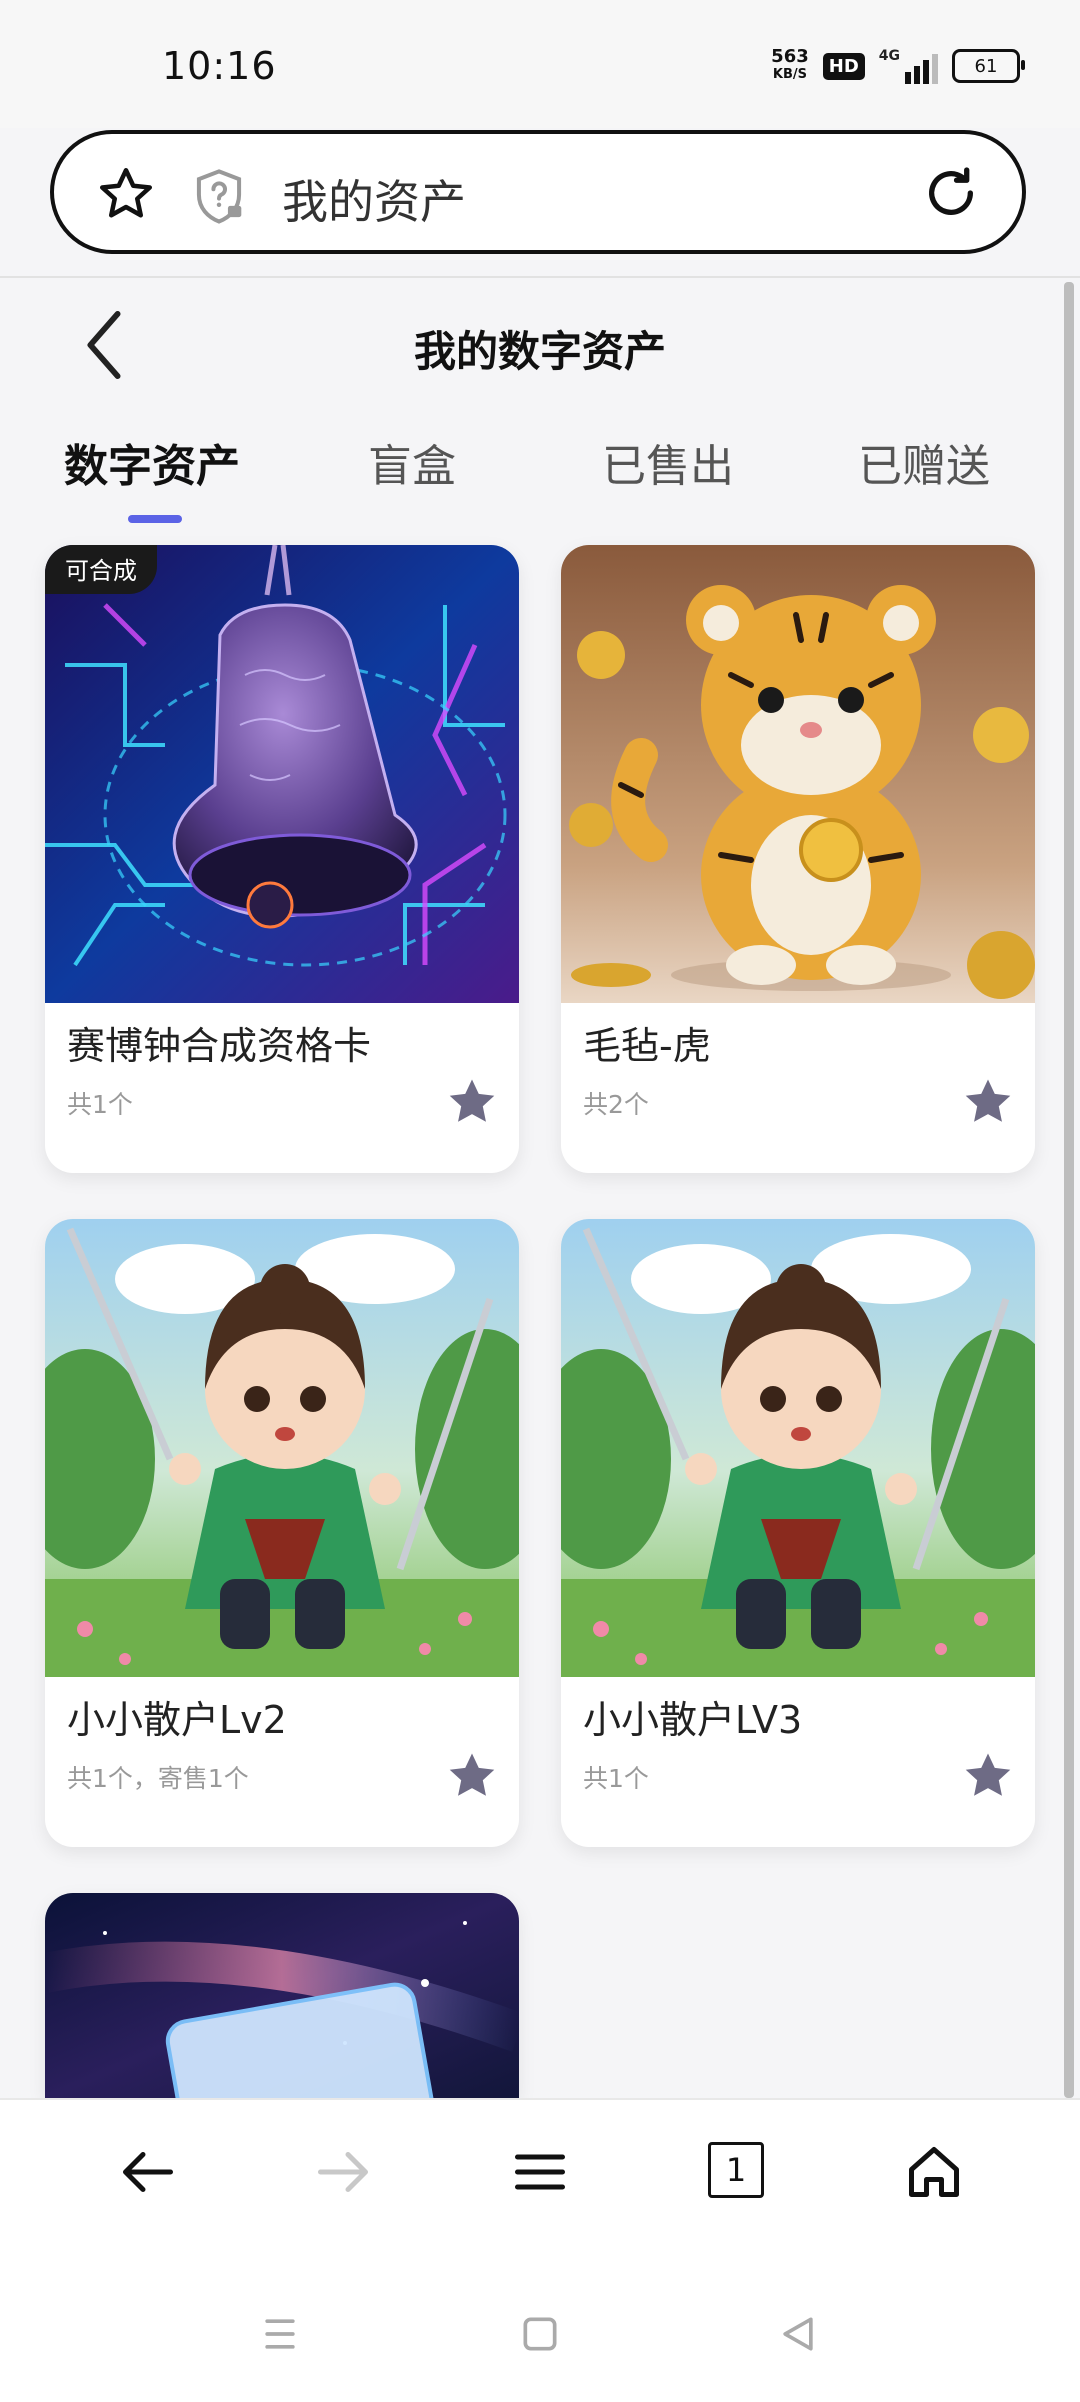 The height and width of the screenshot is (2402, 1080). I want to click on asset-card: 毛毡-虎 共2个, so click(798, 859).